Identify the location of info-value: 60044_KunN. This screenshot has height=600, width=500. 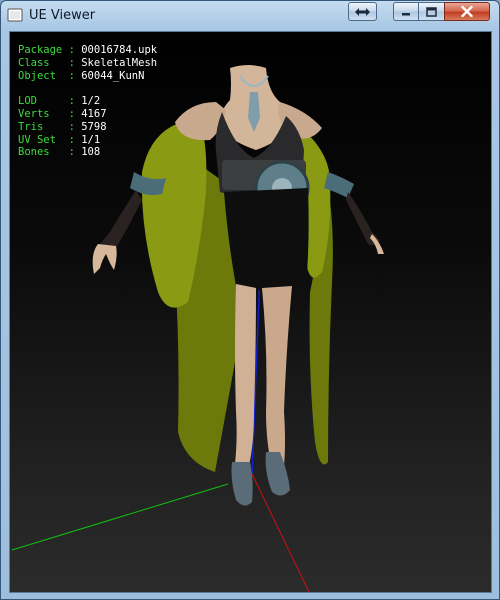
(113, 75).